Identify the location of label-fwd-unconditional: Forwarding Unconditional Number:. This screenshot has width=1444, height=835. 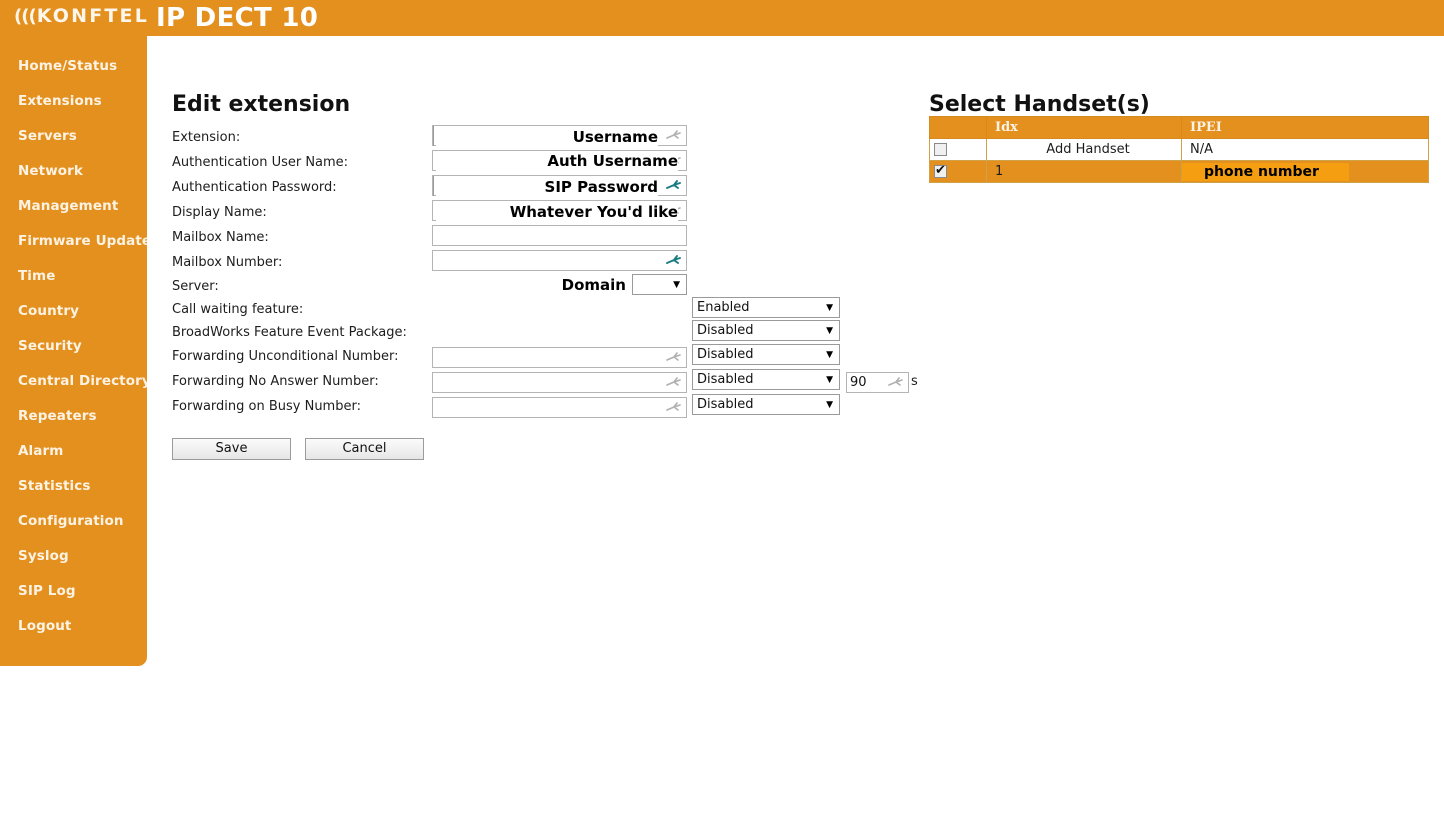
(285, 356).